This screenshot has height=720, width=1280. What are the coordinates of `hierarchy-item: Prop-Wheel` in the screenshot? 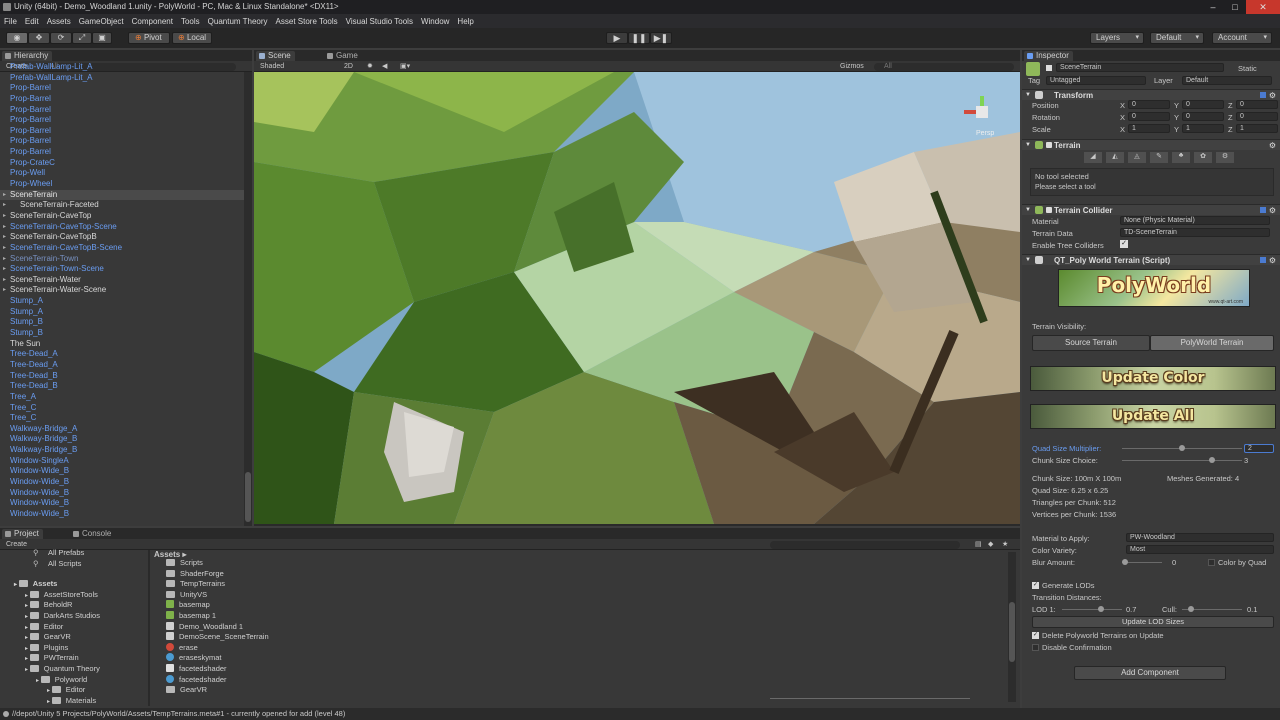 It's located at (122, 184).